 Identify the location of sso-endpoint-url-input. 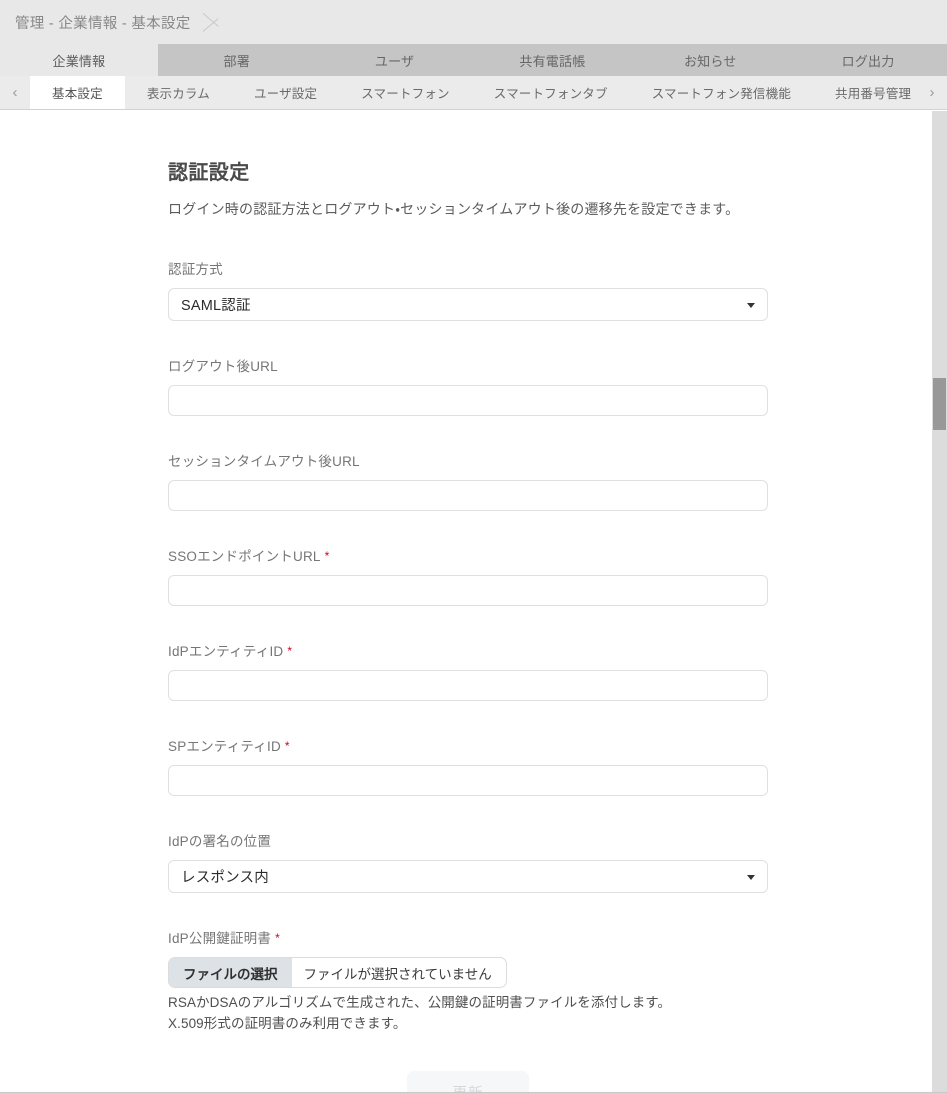
(468, 590).